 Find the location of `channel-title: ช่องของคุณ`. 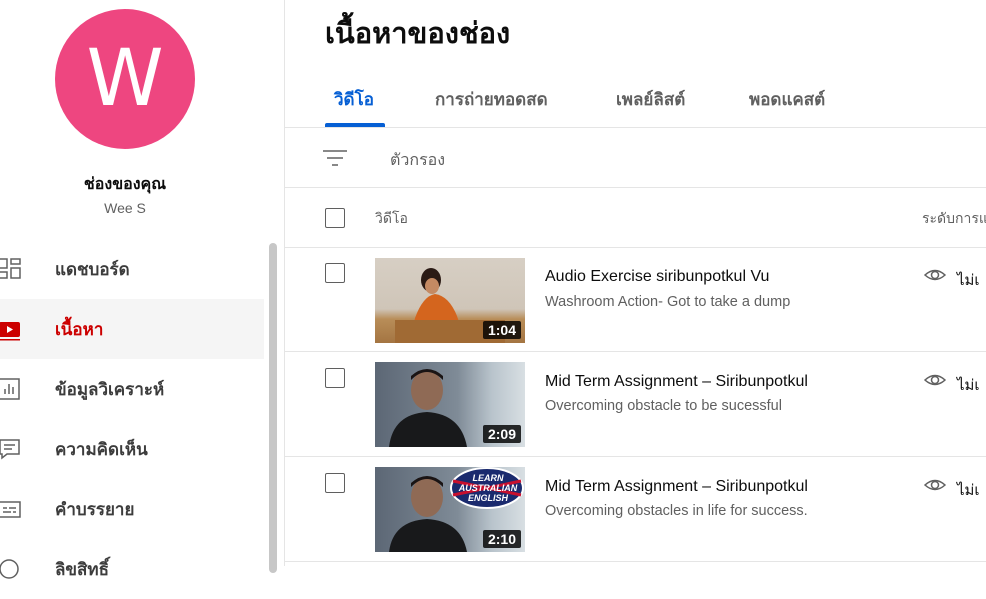

channel-title: ช่องของคุณ is located at coordinates (125, 184).